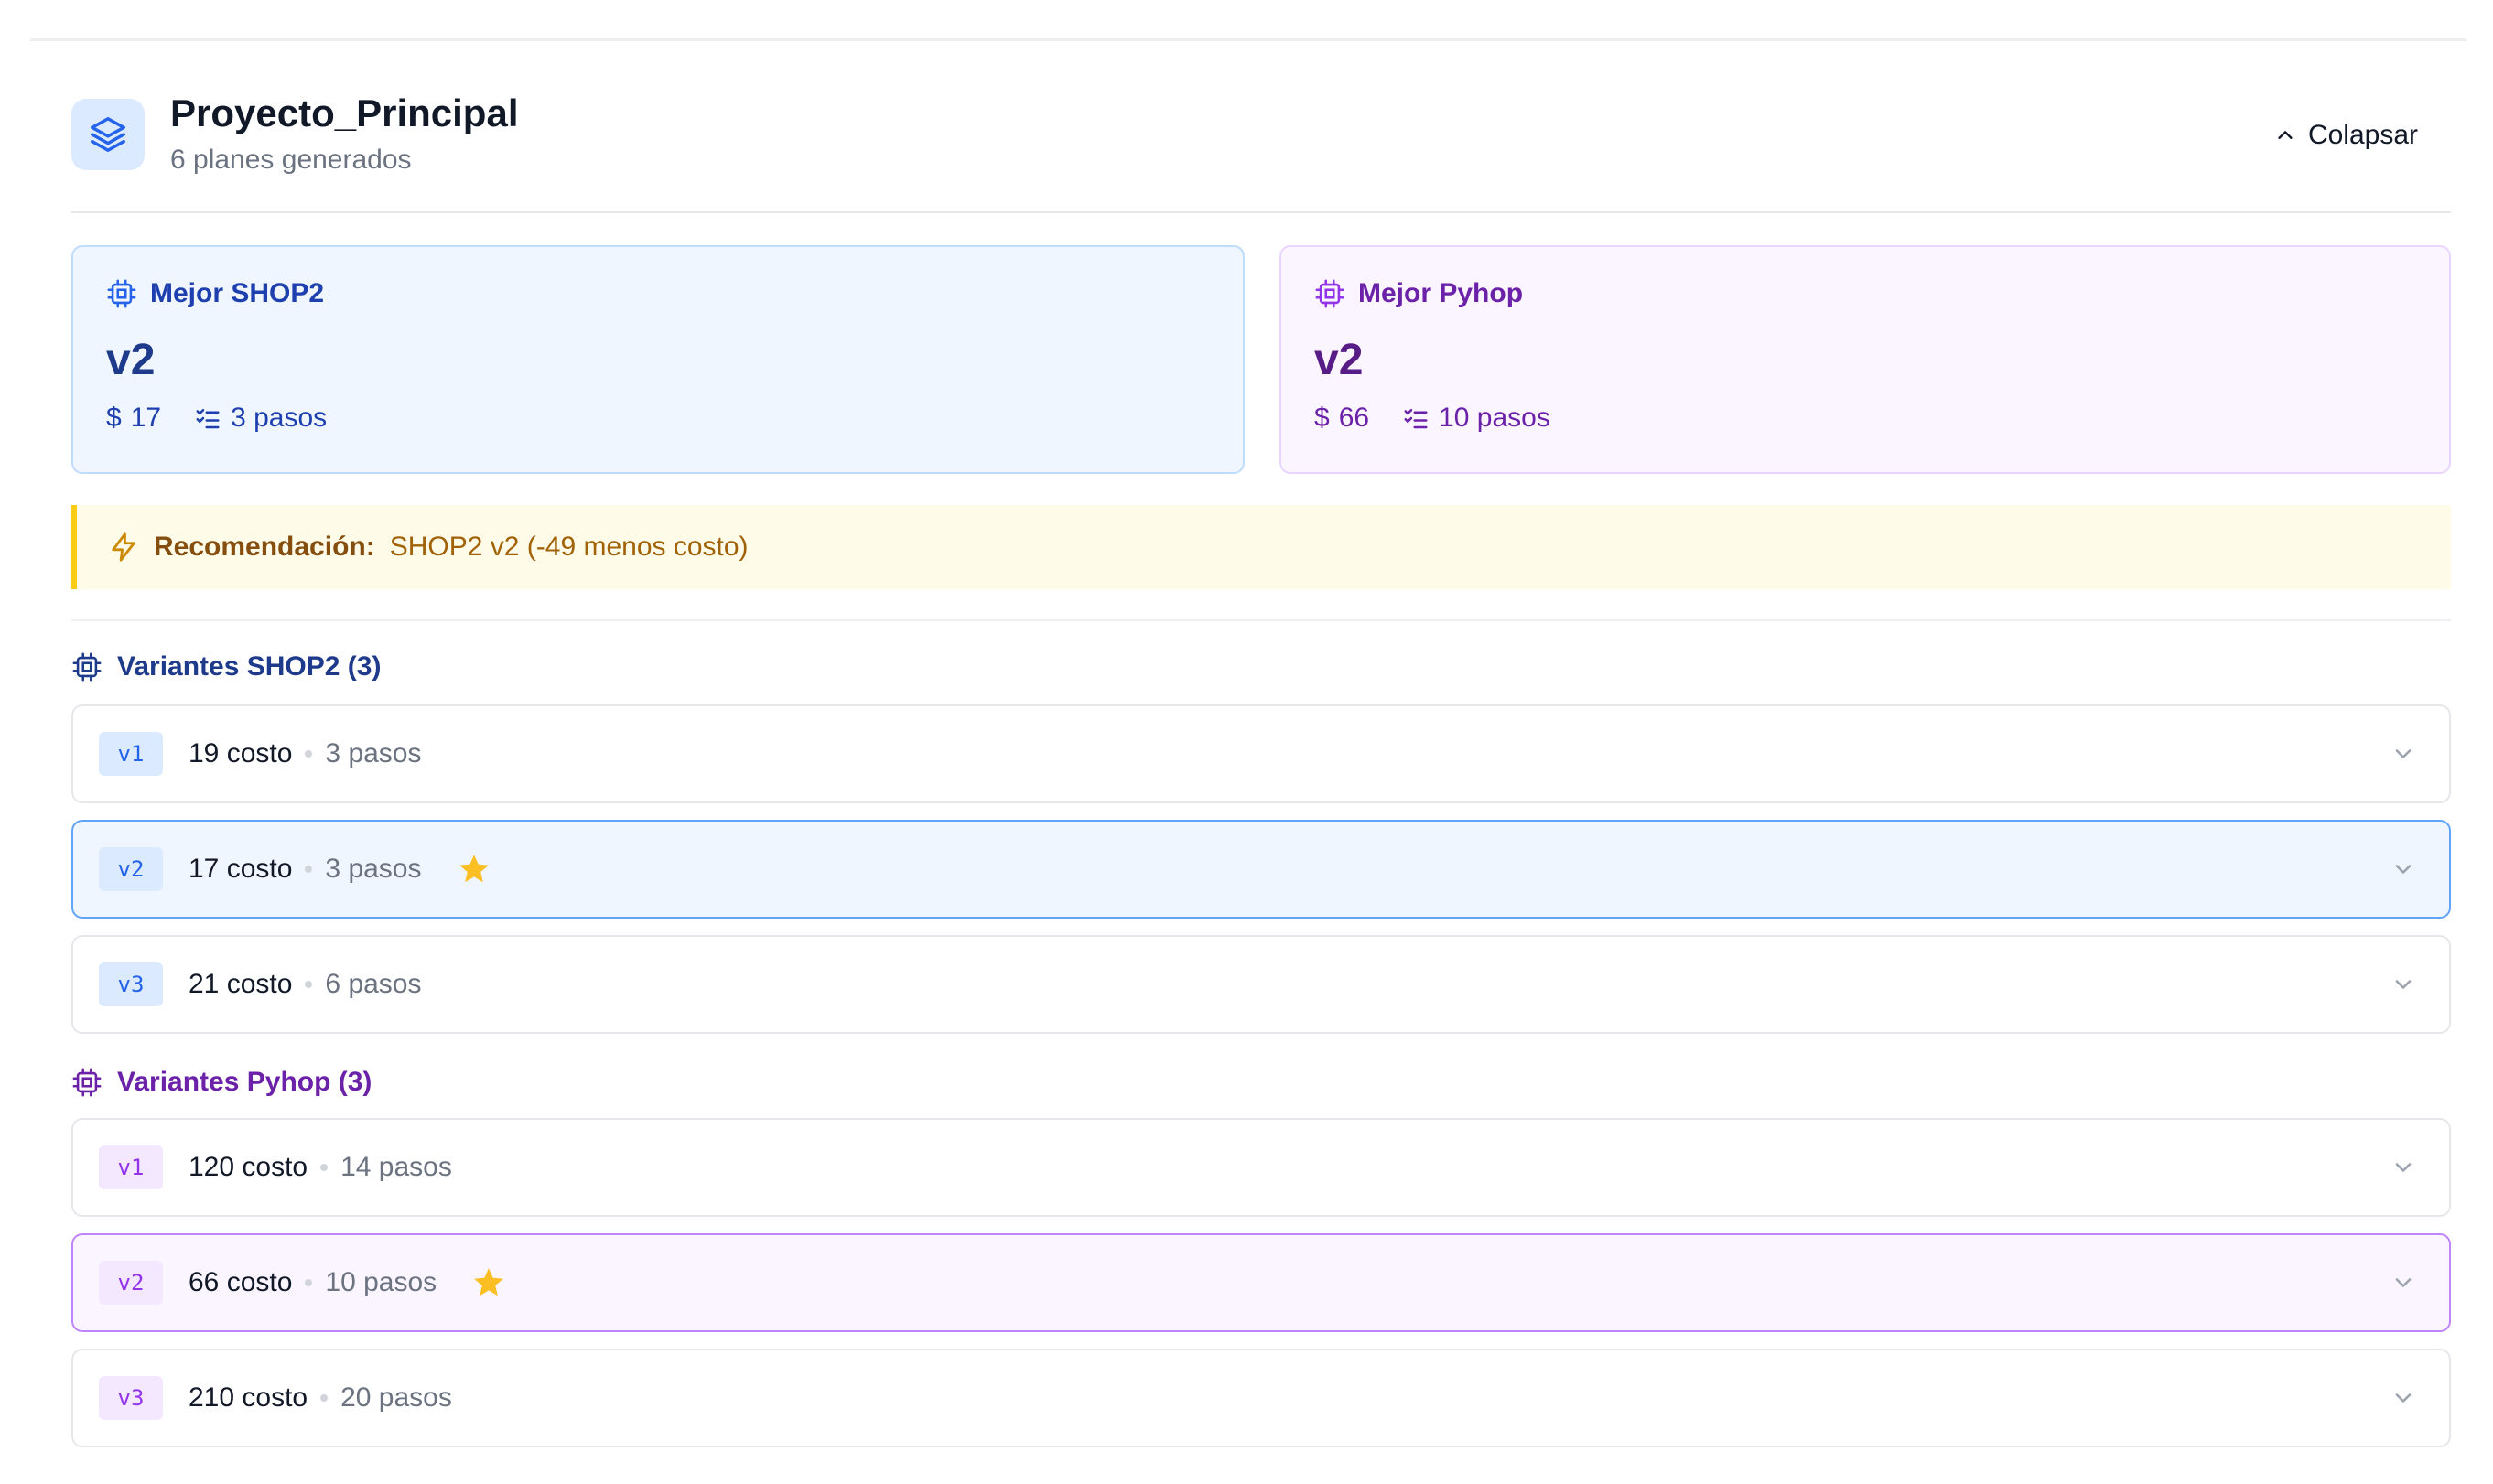 This screenshot has height=1484, width=2493. Describe the element at coordinates (396, 1397) in the screenshot. I see `variant-steps: 20 pasos` at that location.